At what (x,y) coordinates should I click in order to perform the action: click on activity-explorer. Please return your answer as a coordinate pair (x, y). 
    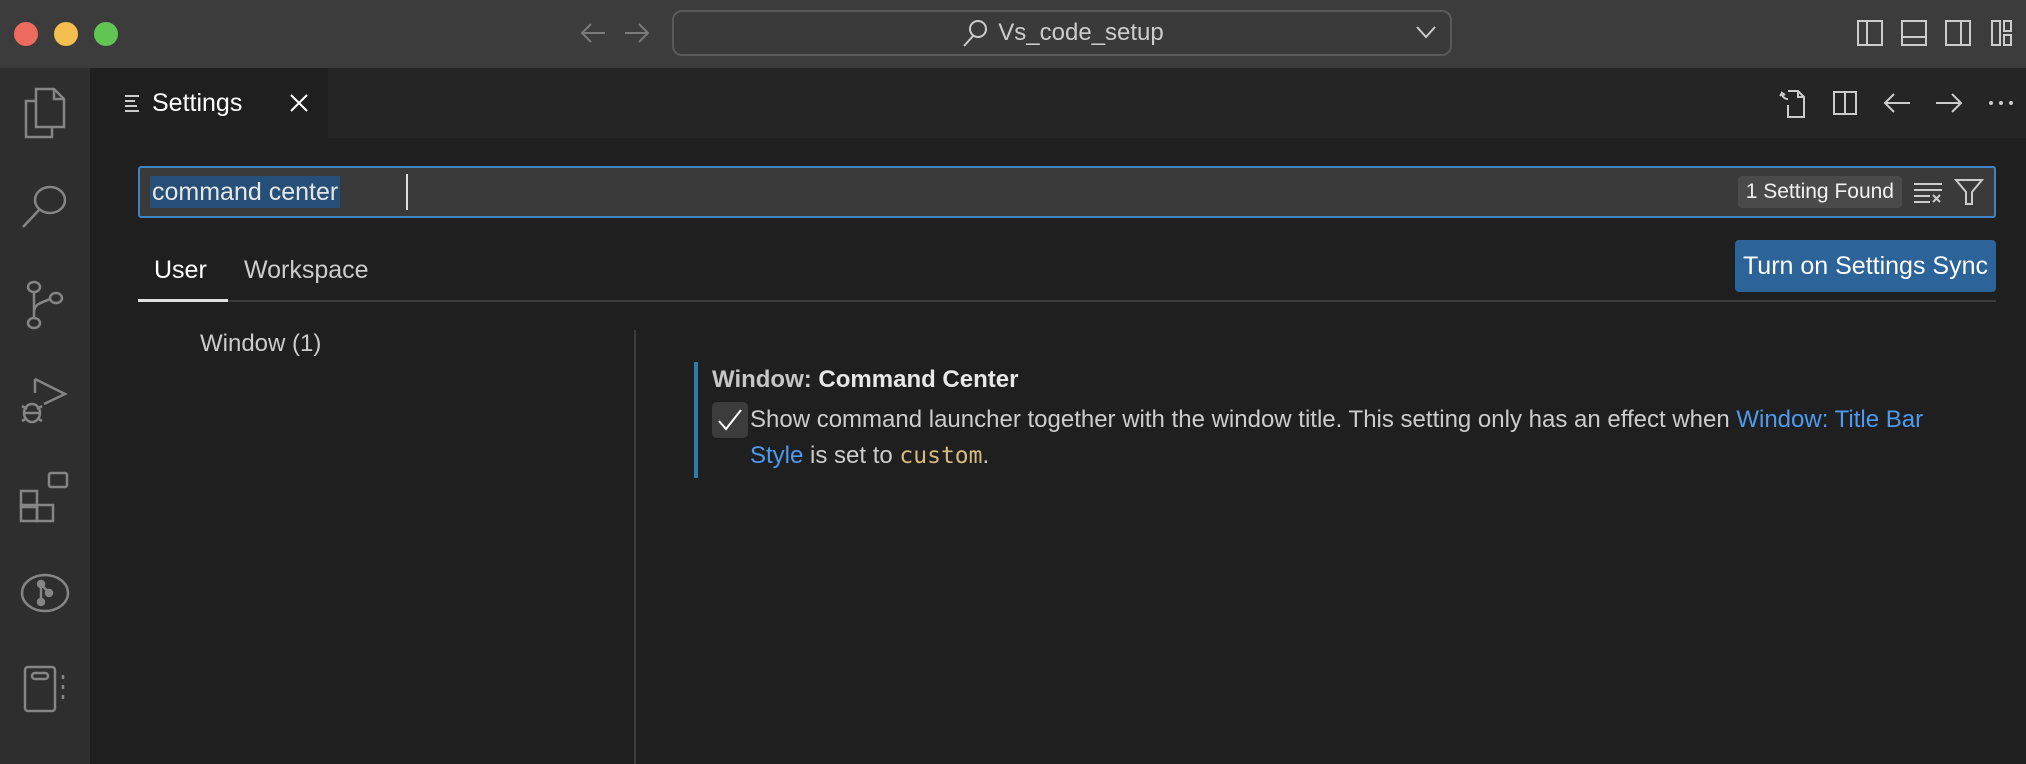
    Looking at the image, I should click on (45, 113).